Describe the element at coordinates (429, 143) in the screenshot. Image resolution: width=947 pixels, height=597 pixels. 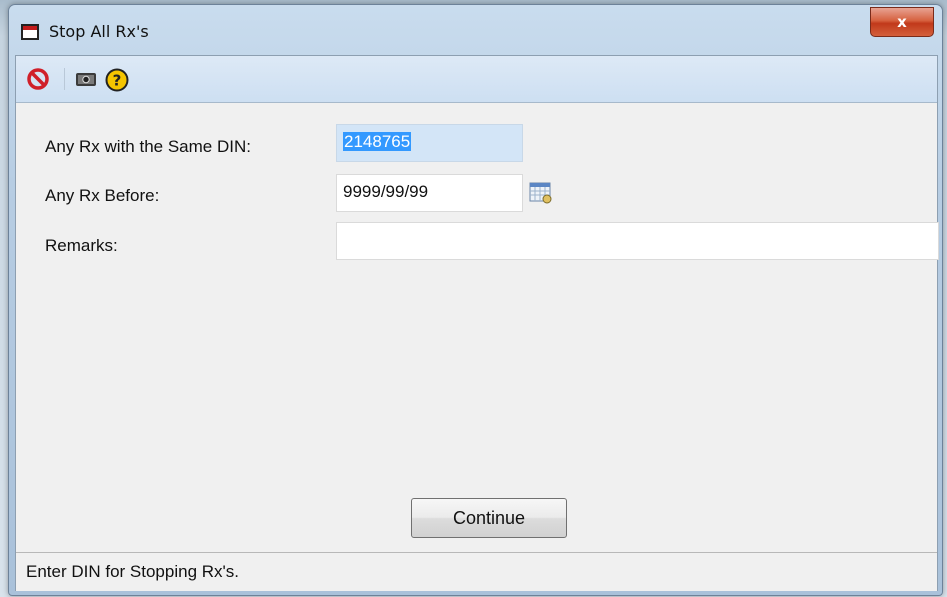
I see `din-field: 2148765` at that location.